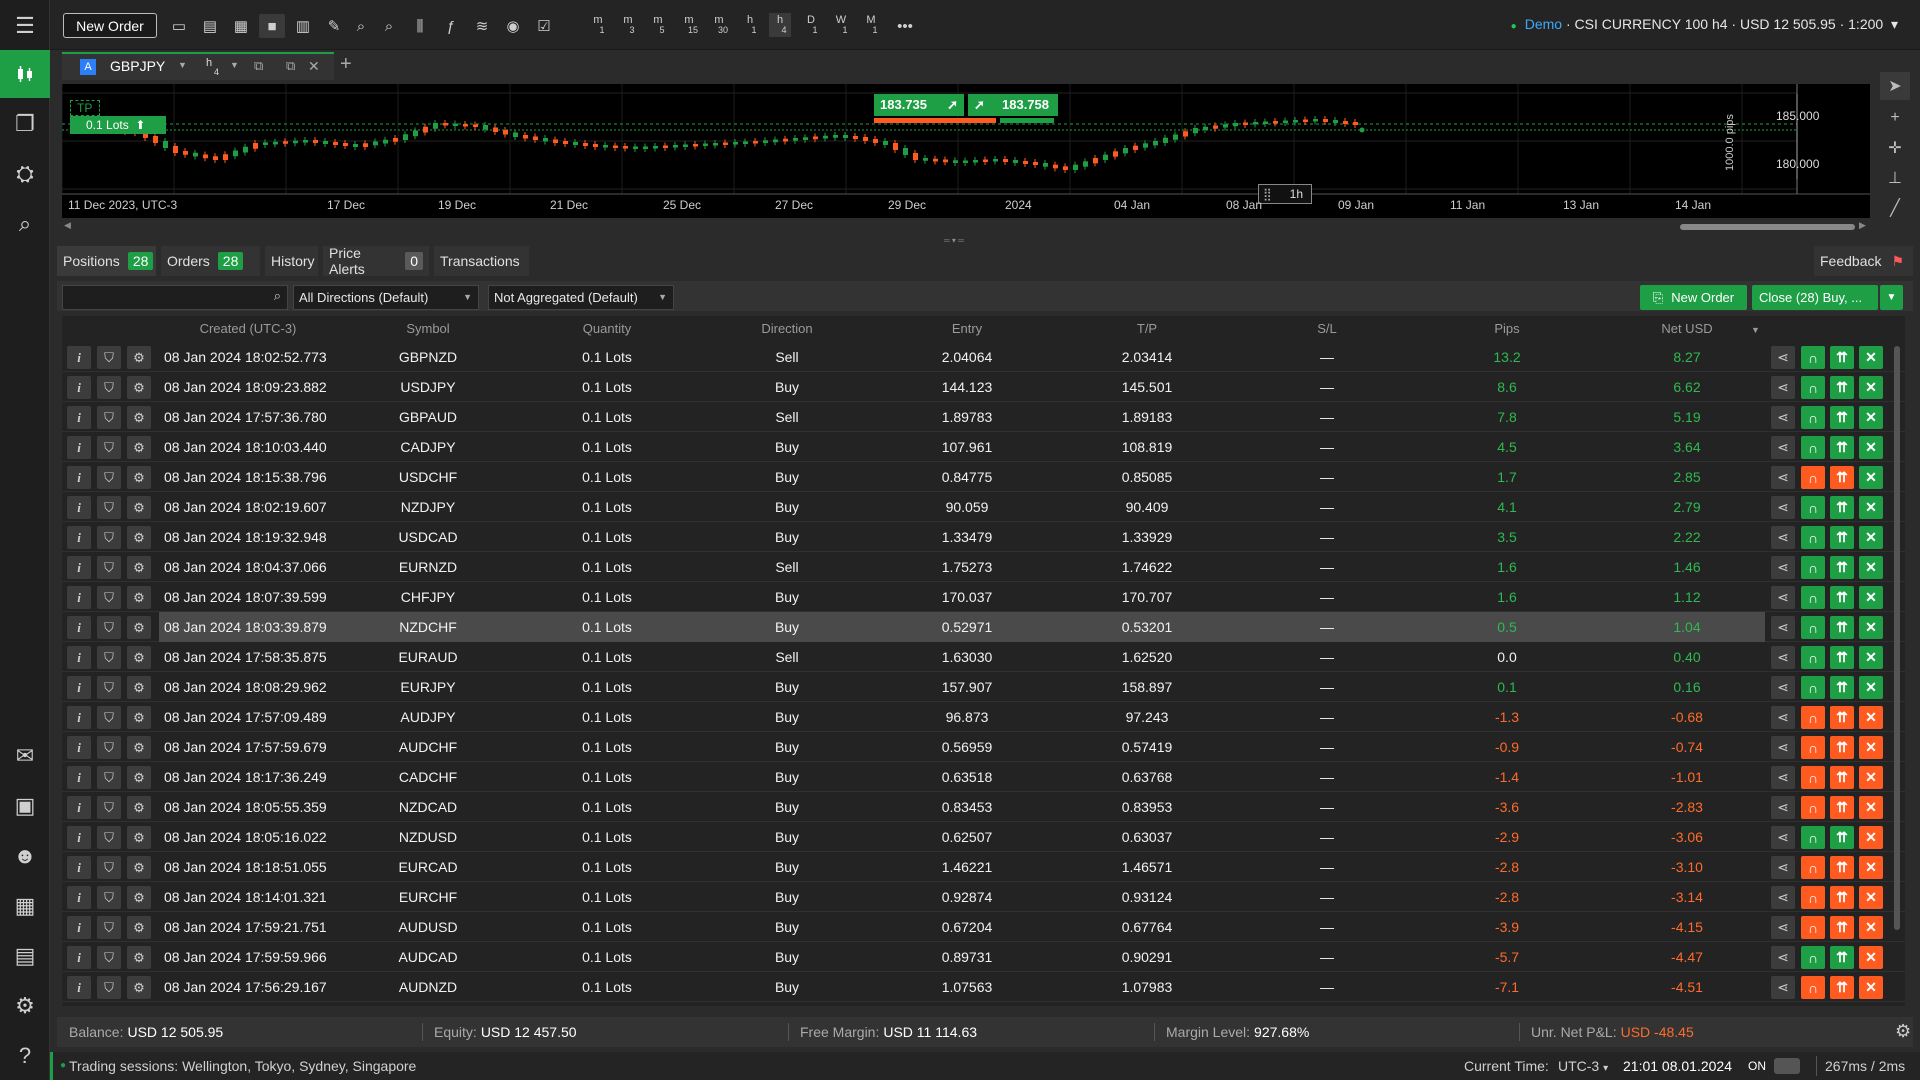 This screenshot has width=1920, height=1080. I want to click on sort-icon: ▼, so click(1755, 330).